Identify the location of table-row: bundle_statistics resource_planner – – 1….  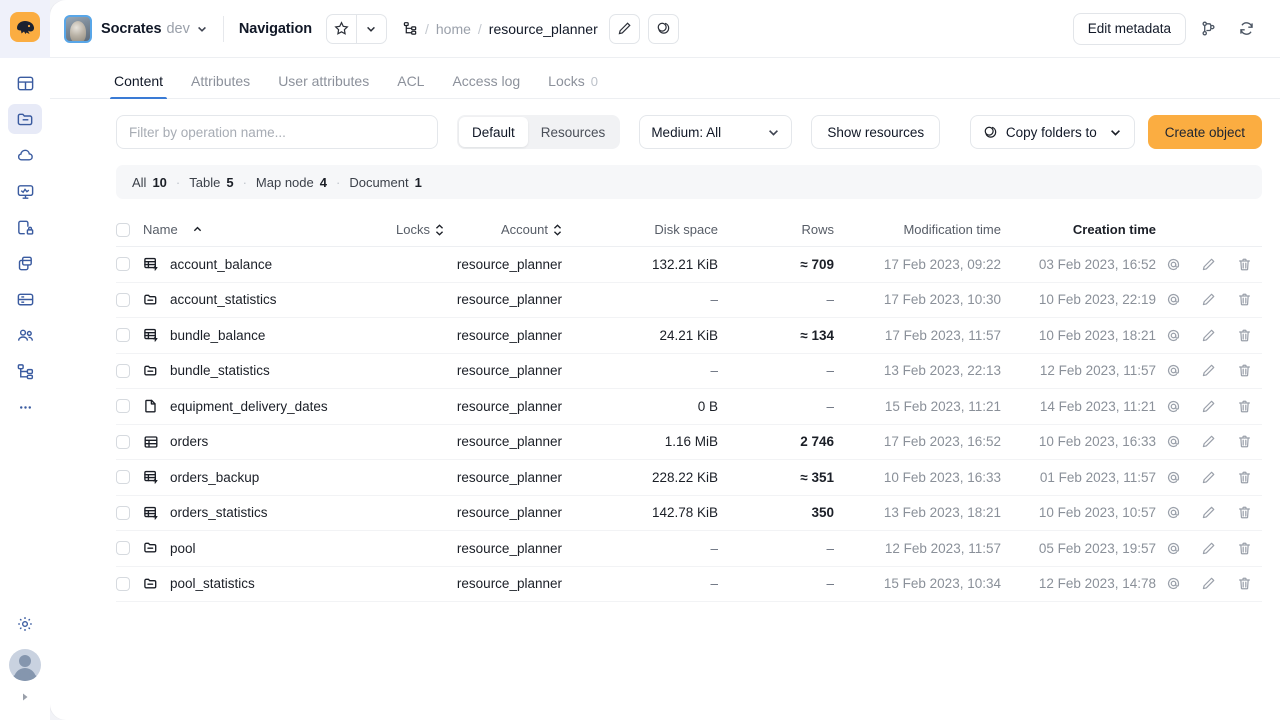
(689, 371).